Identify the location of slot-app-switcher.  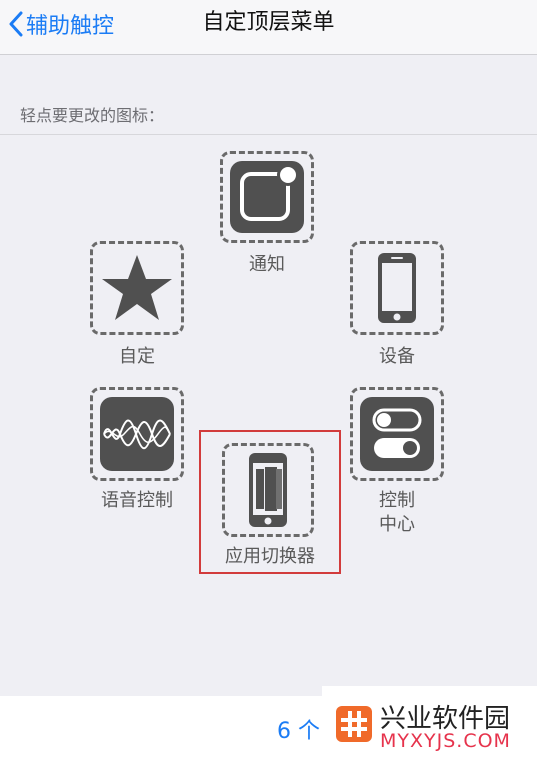
(268, 490).